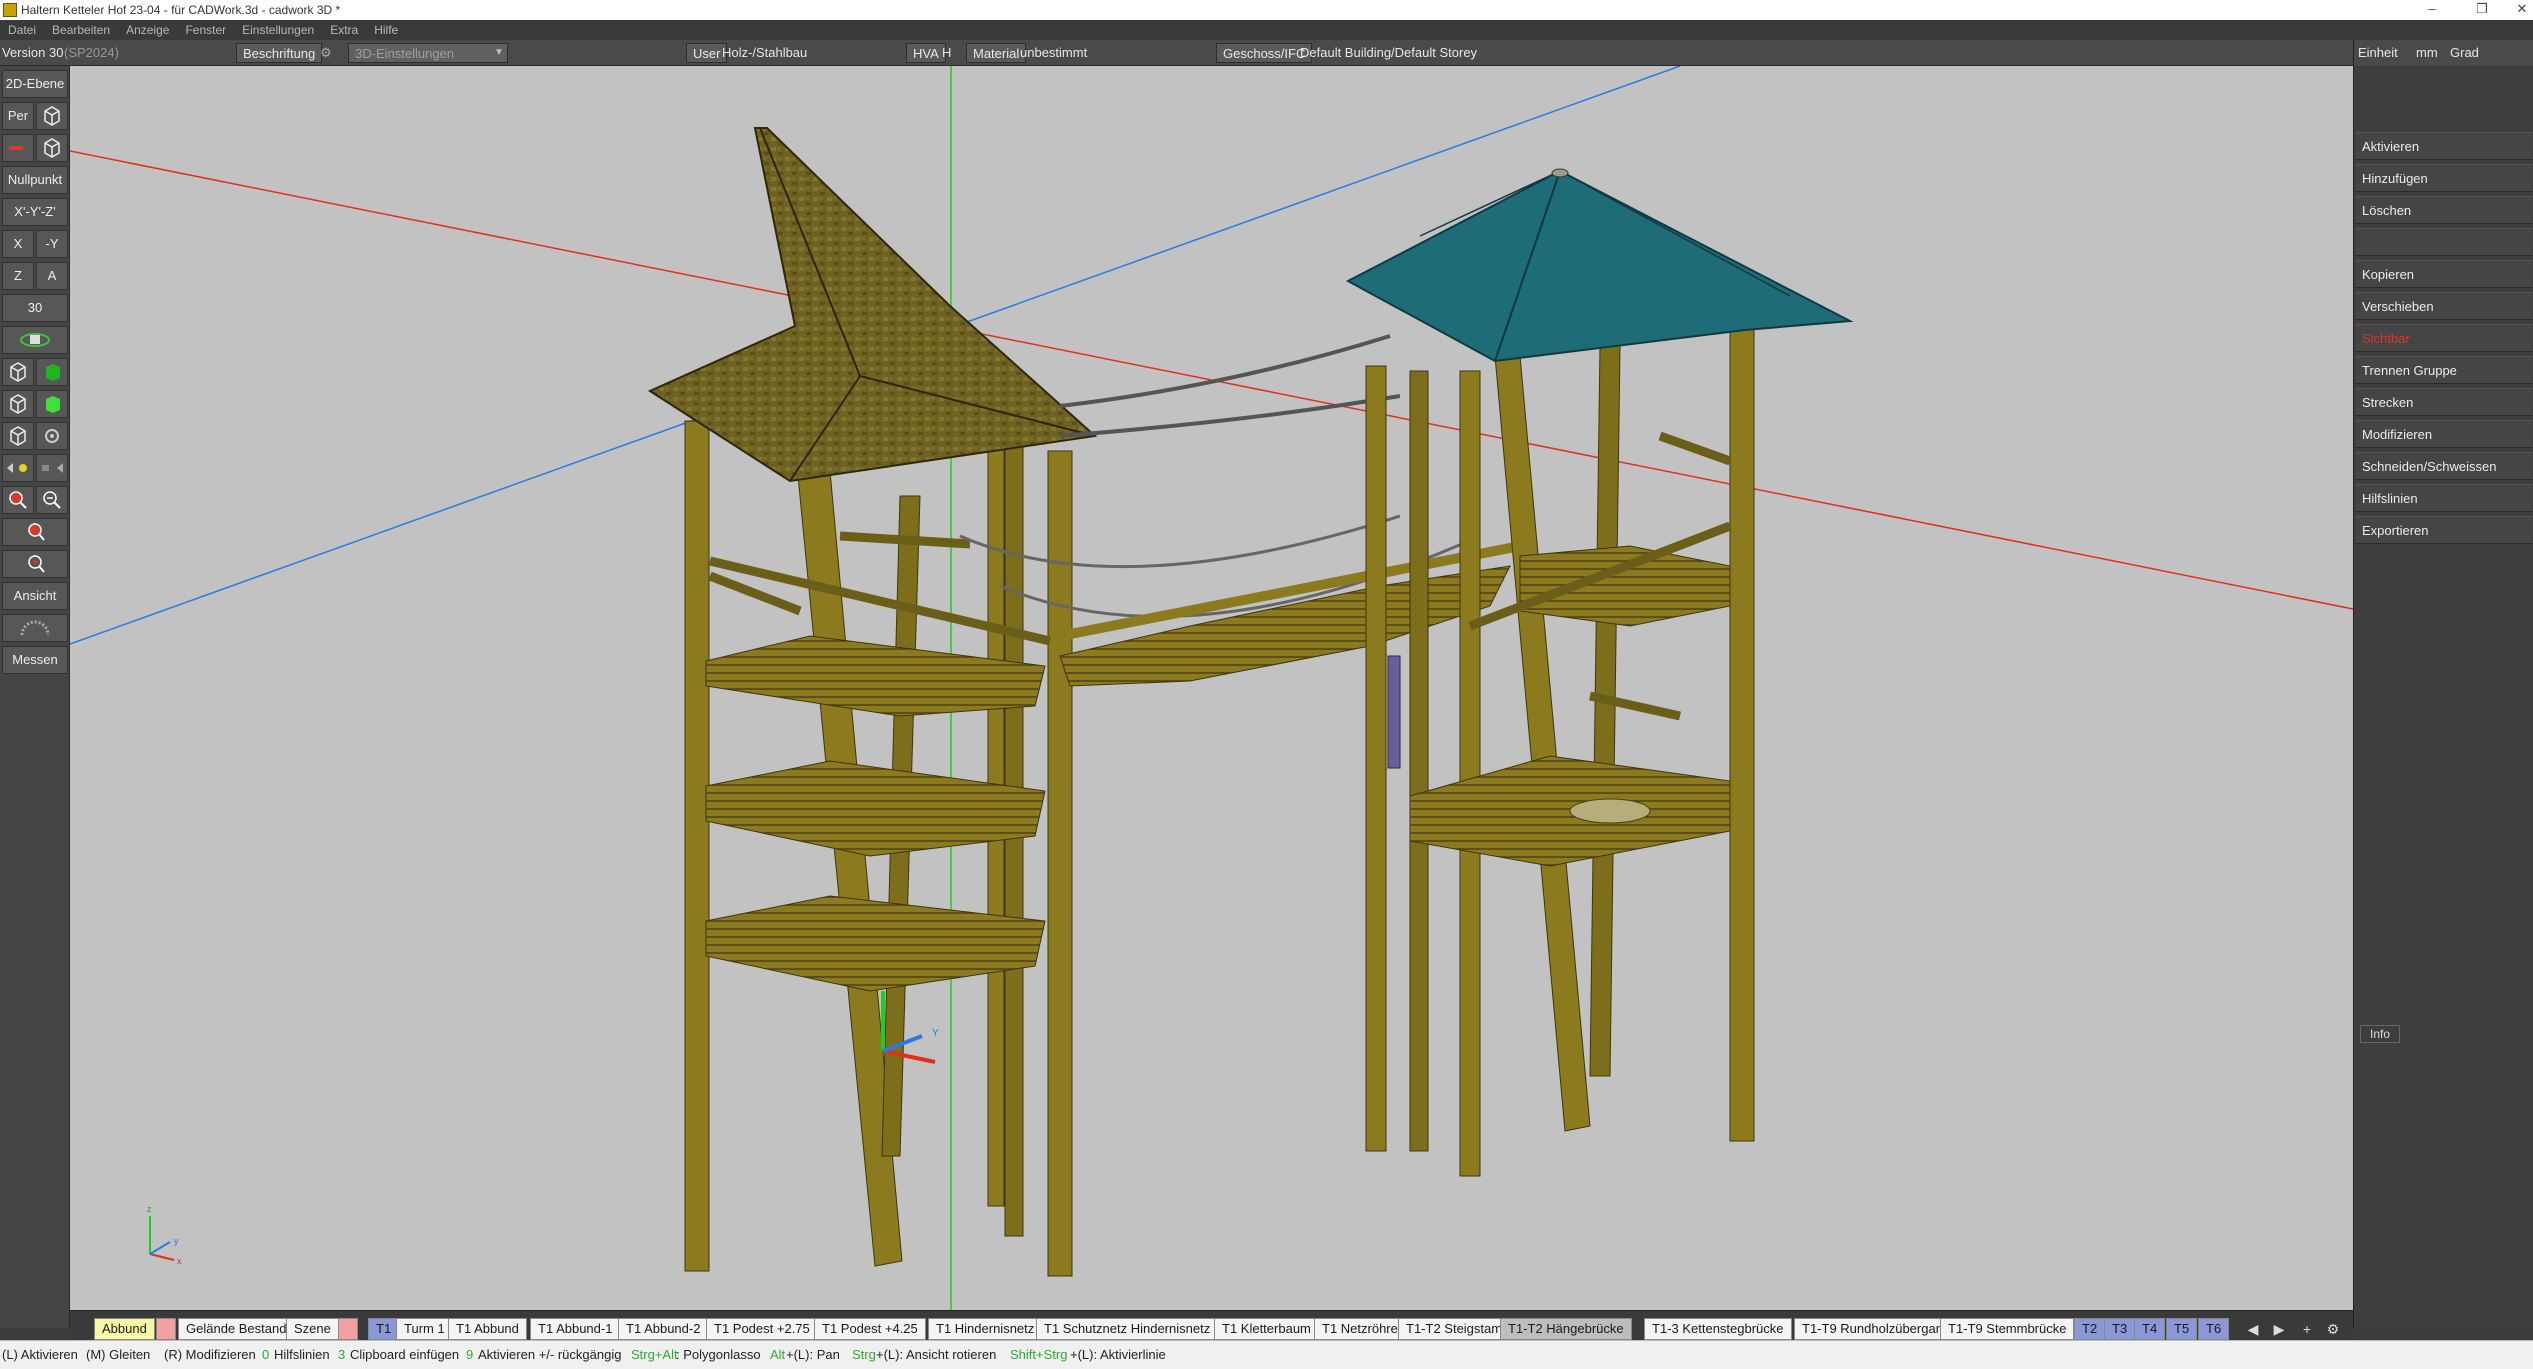 The image size is (2533, 1369). I want to click on tab-t1-abbund-2: T1 Abbund-2, so click(663, 1329).